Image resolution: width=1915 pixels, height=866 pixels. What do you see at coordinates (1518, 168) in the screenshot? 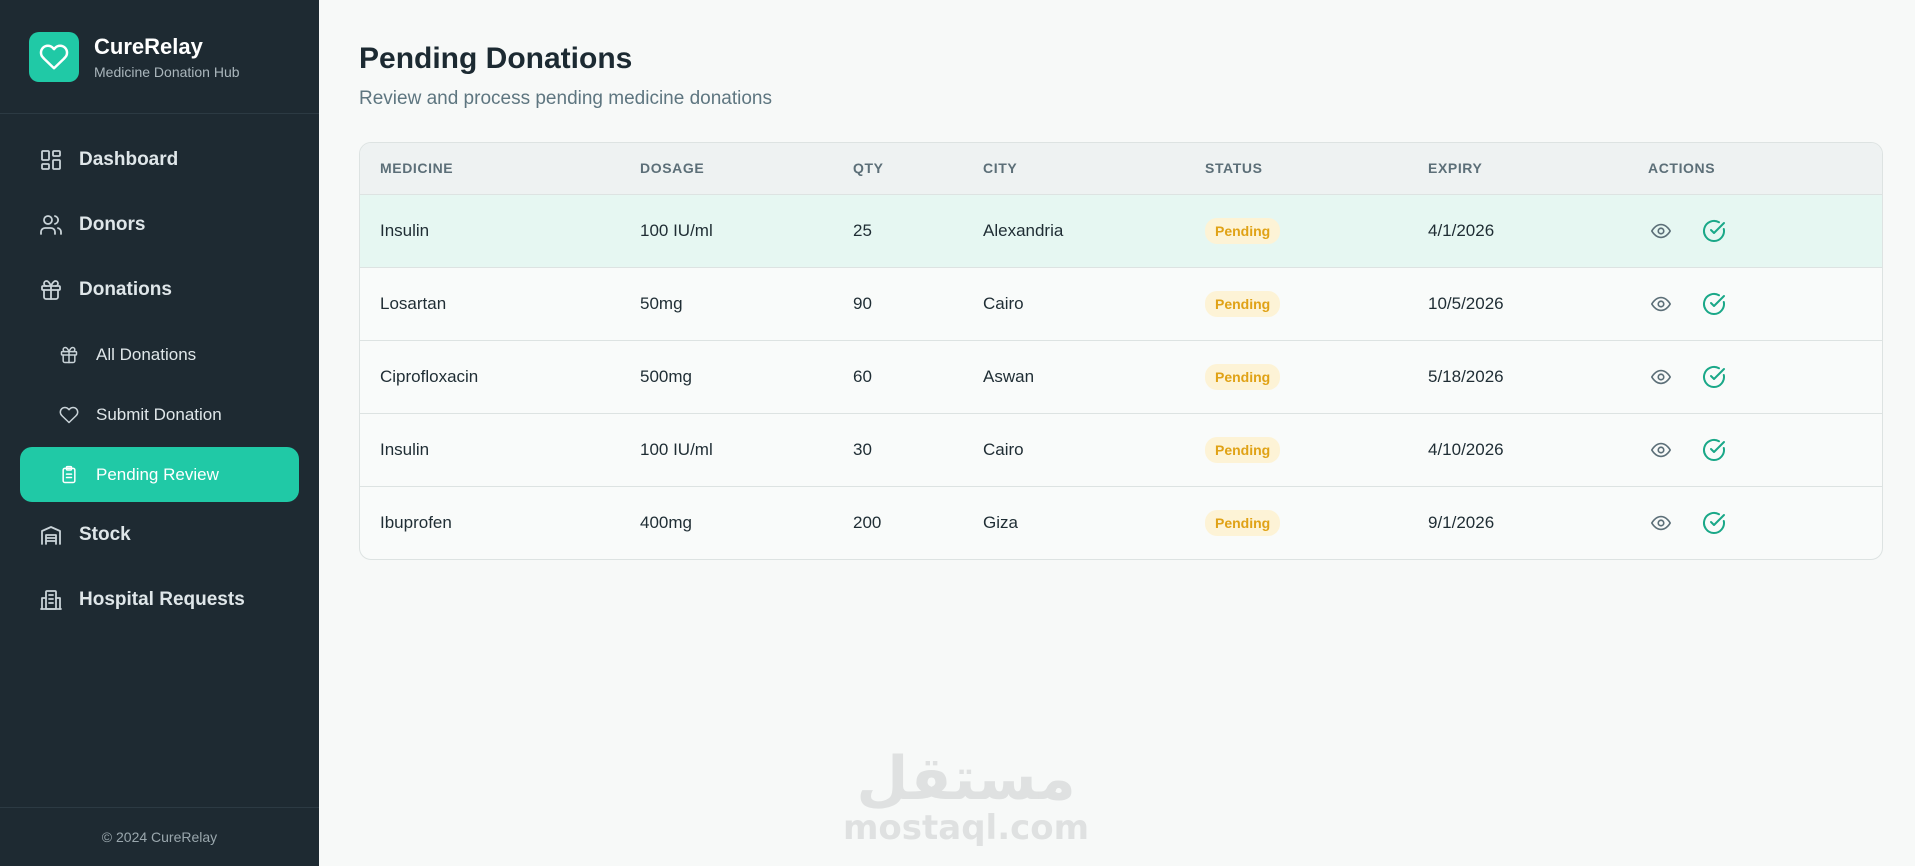
I see `column-header-expiry: EXPIRY` at bounding box center [1518, 168].